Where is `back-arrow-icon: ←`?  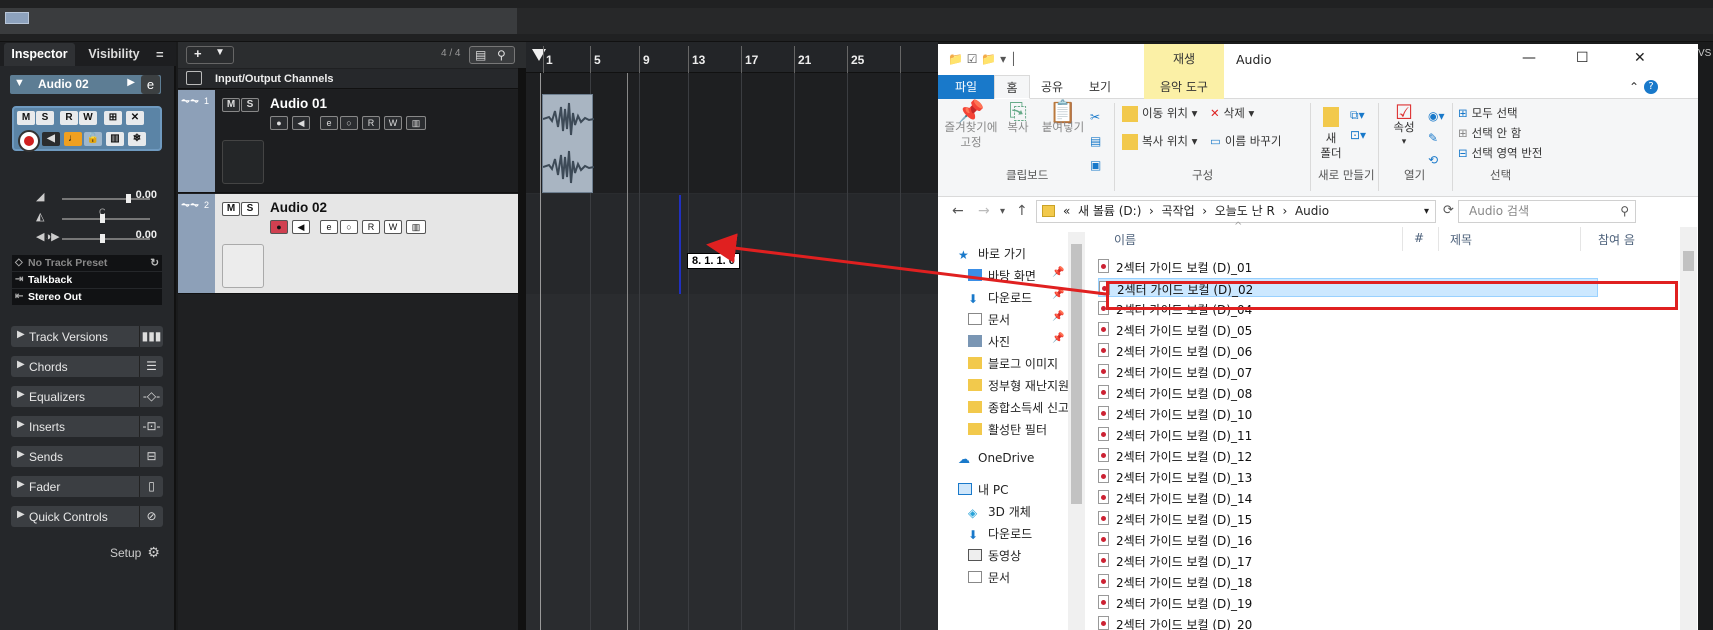
back-arrow-icon: ← is located at coordinates (958, 211).